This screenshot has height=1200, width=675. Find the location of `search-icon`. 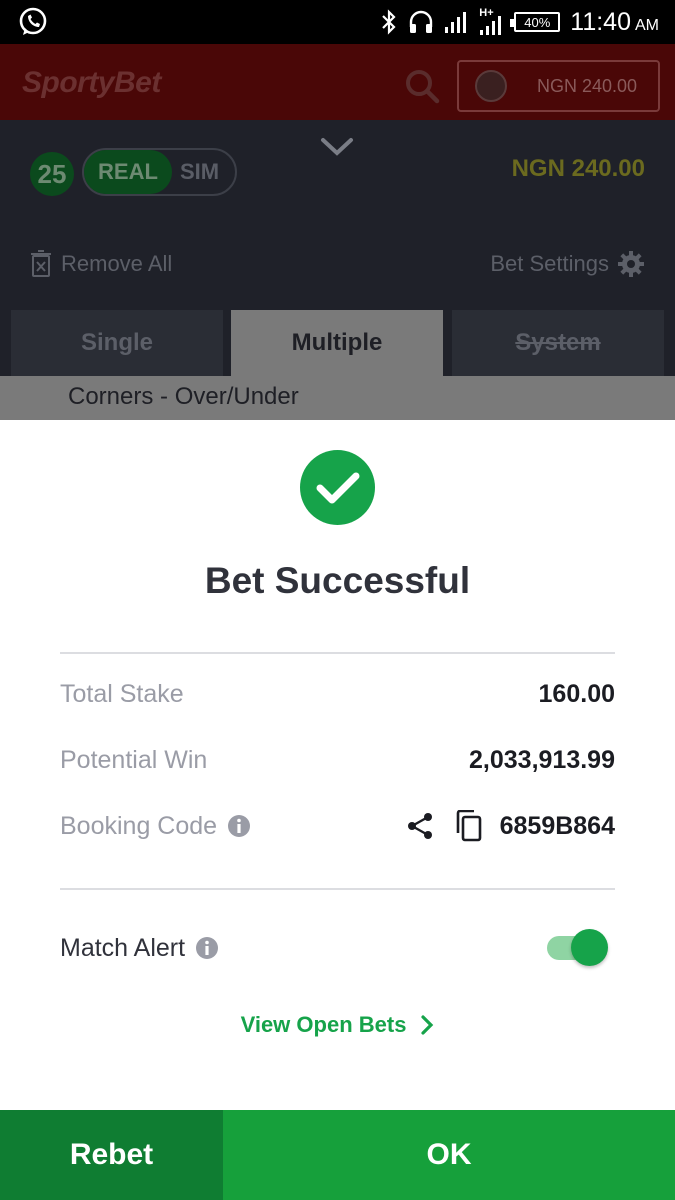

search-icon is located at coordinates (422, 86).